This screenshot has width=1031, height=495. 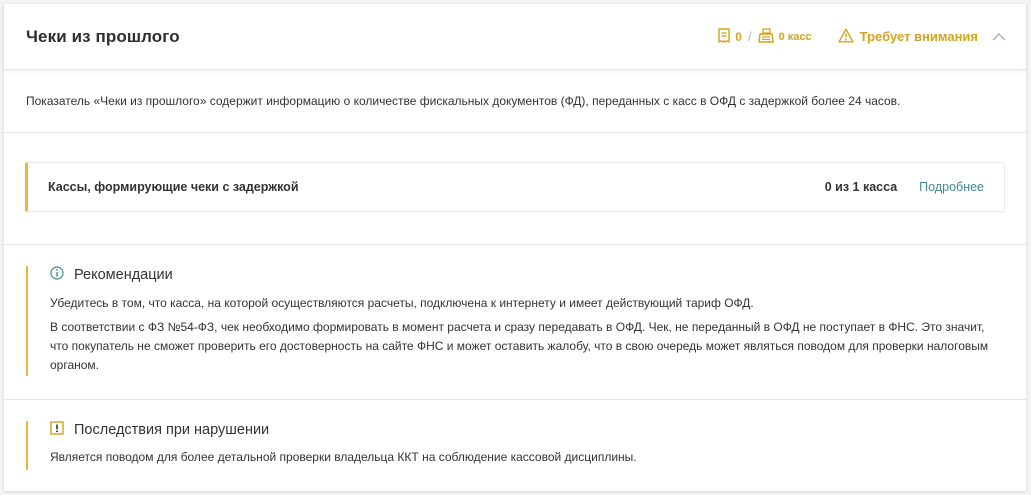 What do you see at coordinates (123, 275) in the screenshot?
I see `recommendations-title-text: Рекомендации` at bounding box center [123, 275].